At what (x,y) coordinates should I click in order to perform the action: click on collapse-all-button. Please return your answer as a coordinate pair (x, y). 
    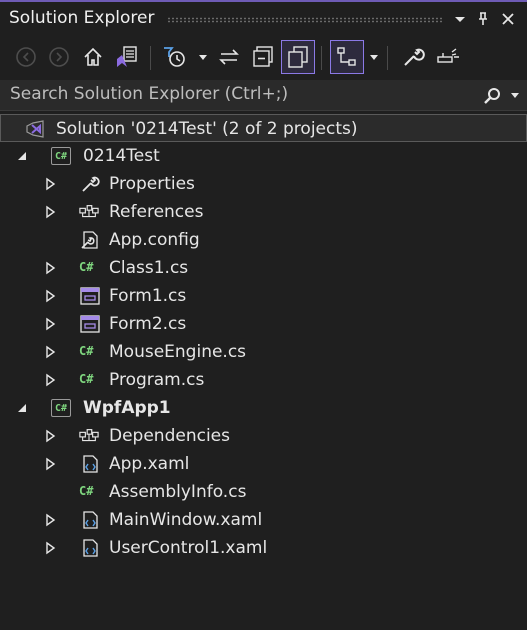
    Looking at the image, I should click on (263, 57).